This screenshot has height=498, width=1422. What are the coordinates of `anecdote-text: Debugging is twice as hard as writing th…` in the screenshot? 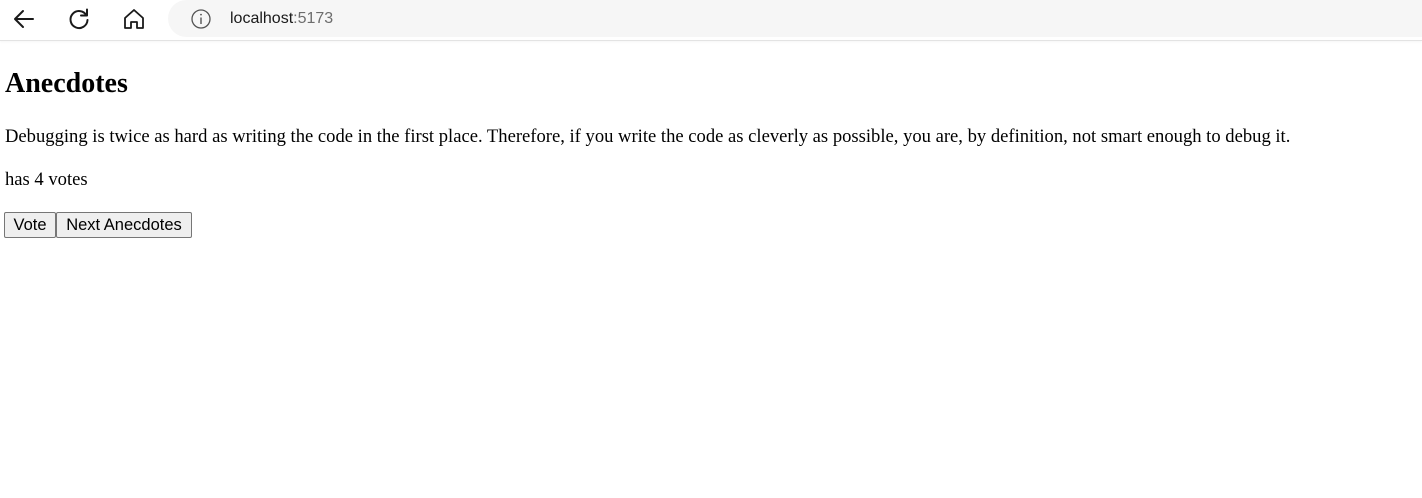 It's located at (648, 136).